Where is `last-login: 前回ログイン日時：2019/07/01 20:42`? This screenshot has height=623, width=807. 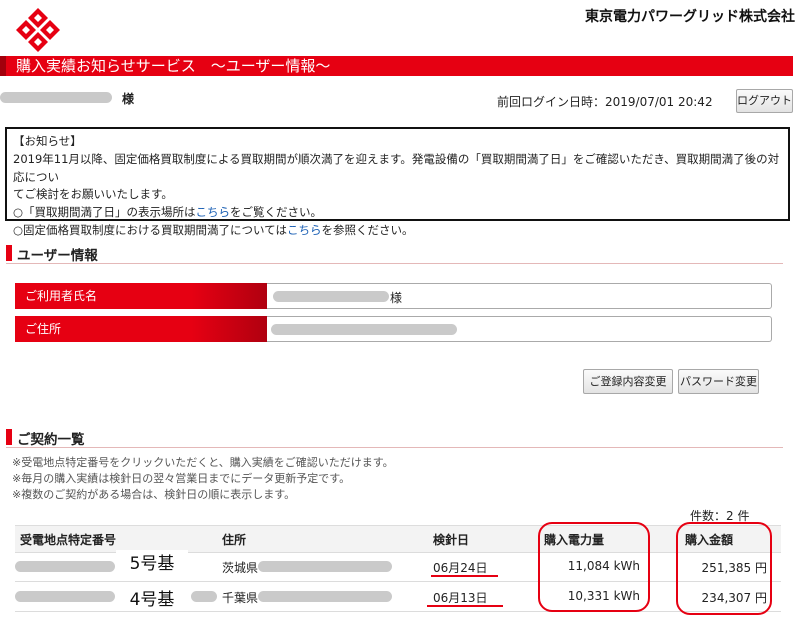
last-login: 前回ログイン日時：2019/07/01 20:42 is located at coordinates (605, 101).